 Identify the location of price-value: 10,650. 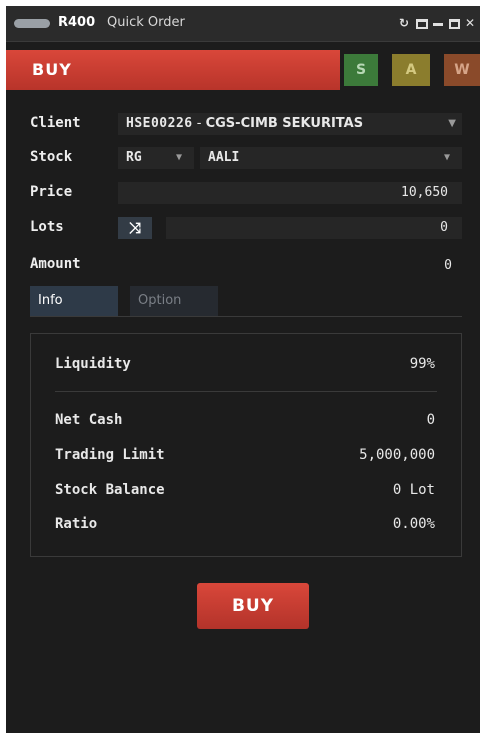
(424, 192).